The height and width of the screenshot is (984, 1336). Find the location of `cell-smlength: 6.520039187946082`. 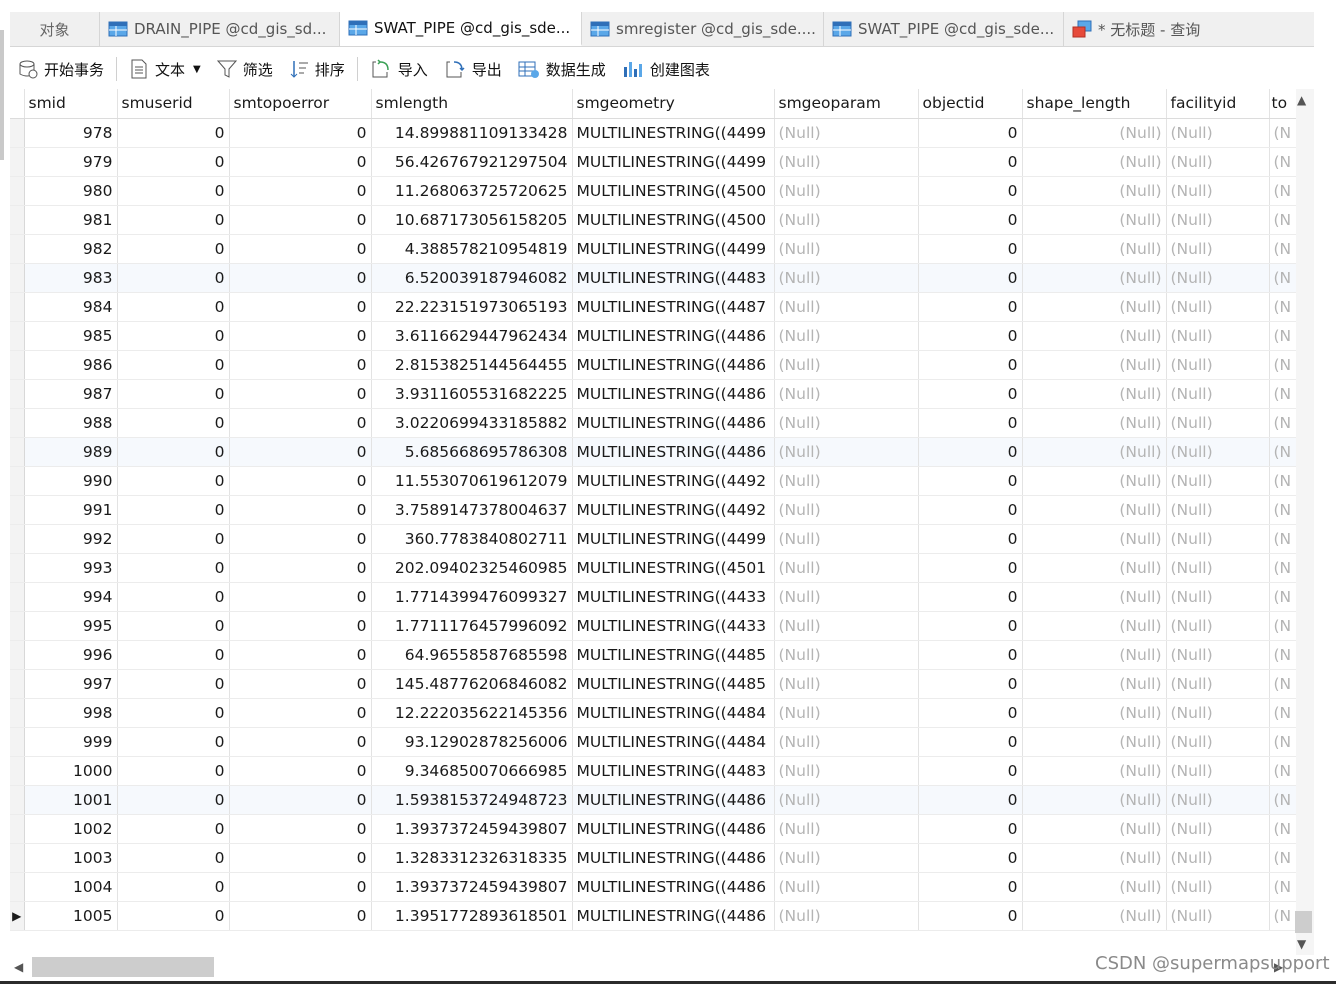

cell-smlength: 6.520039187946082 is located at coordinates (472, 278).